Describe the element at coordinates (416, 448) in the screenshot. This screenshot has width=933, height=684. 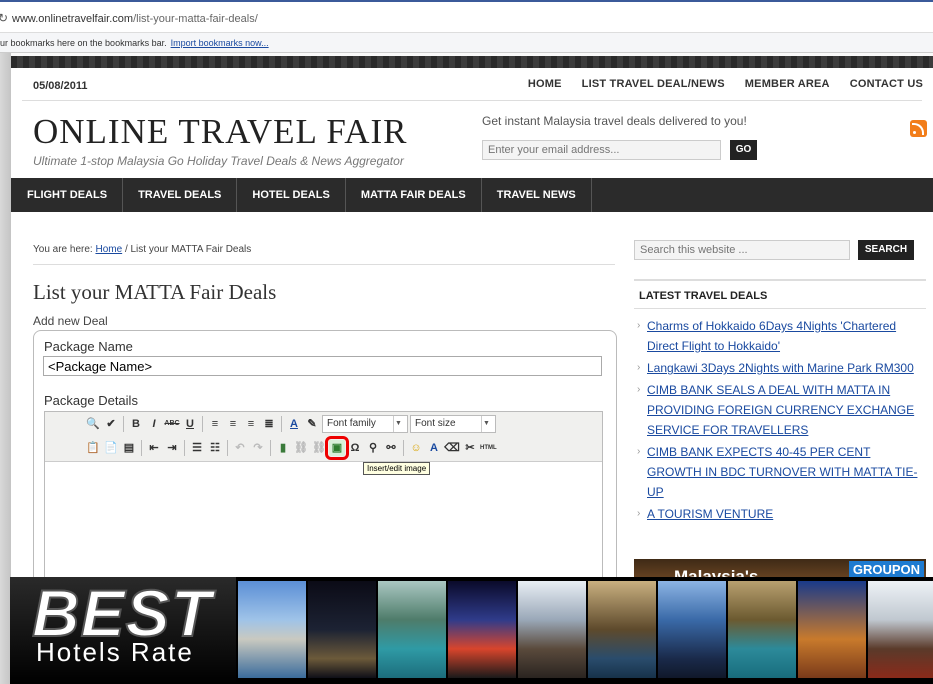
I see `emoticon-icon: ☺` at that location.